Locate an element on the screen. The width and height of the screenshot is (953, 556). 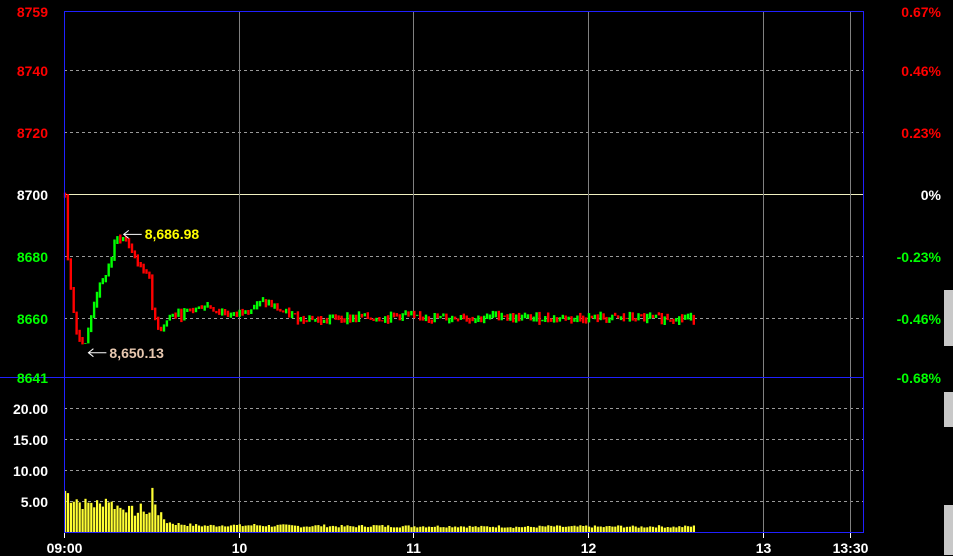
time-tick-label: 09:00 is located at coordinates (64, 548).